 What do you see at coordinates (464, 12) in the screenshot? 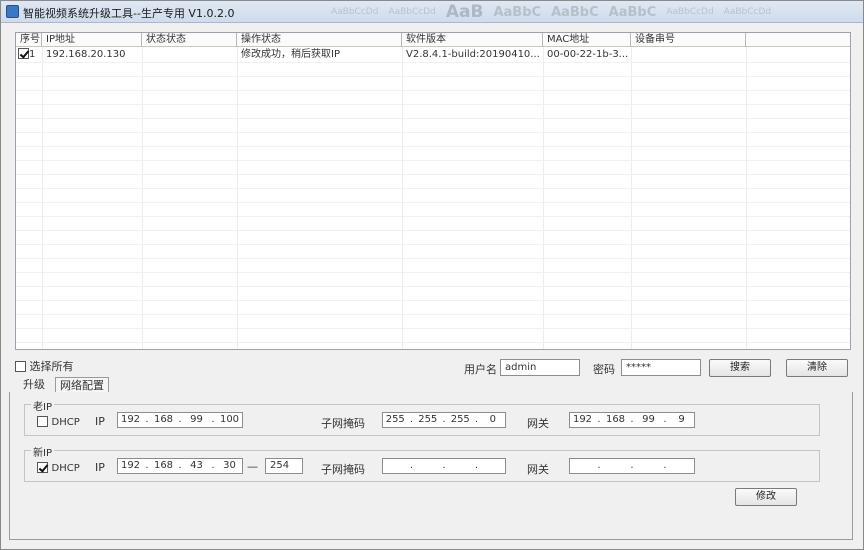
I see `ghost-text: AaB` at bounding box center [464, 12].